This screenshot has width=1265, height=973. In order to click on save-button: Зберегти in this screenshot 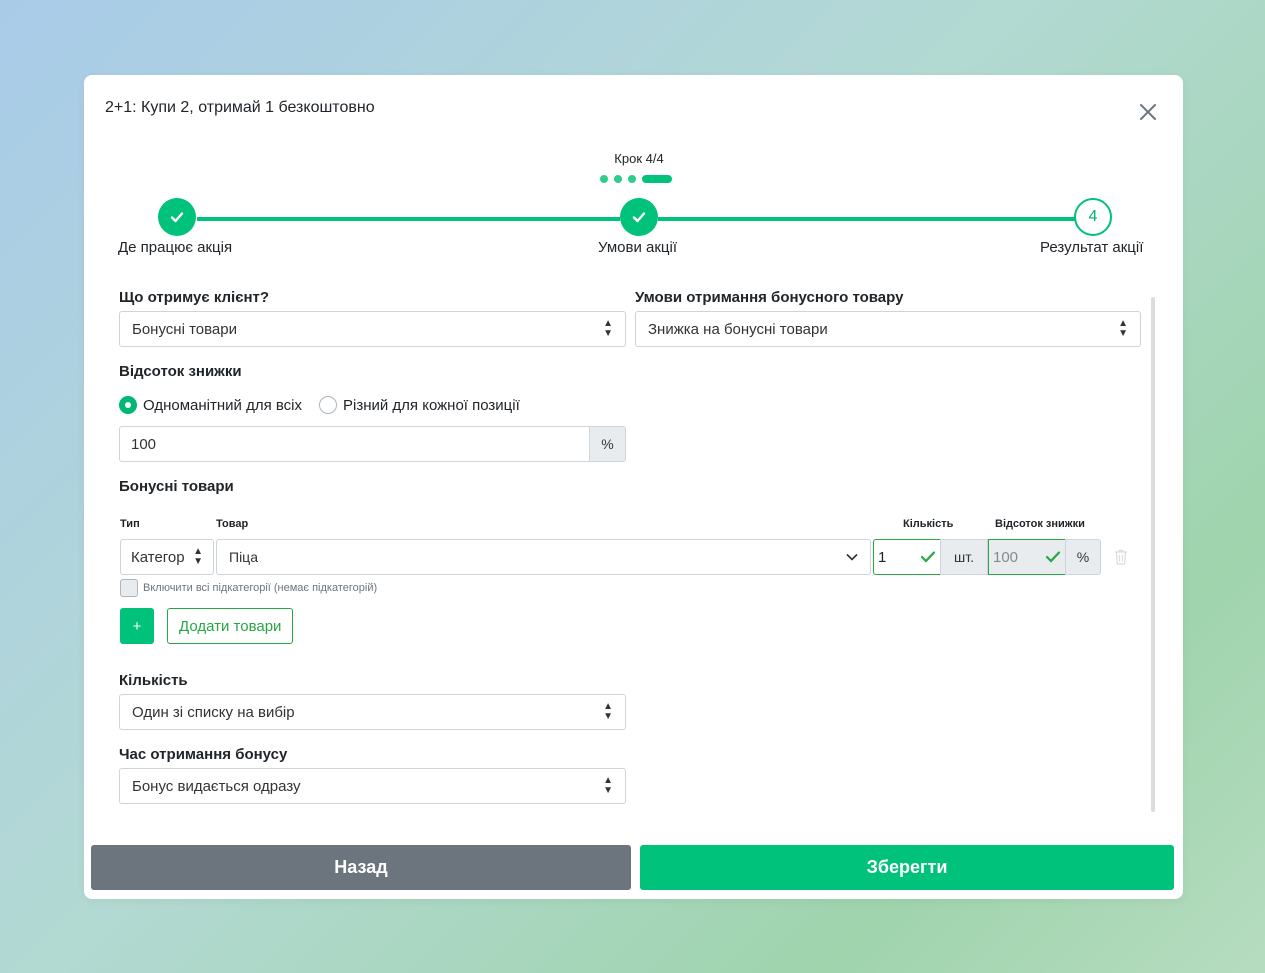, I will do `click(907, 867)`.